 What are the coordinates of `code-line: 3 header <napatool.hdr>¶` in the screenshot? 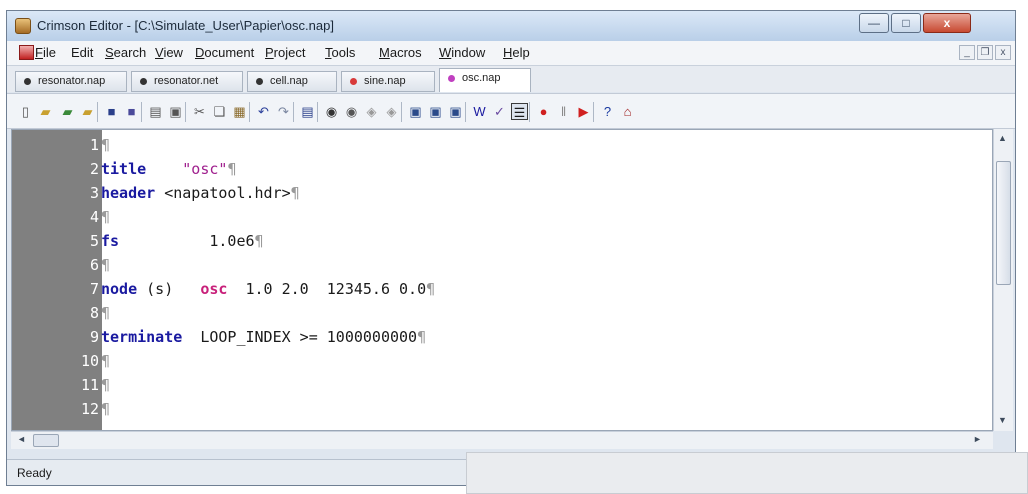 It's located at (462, 193).